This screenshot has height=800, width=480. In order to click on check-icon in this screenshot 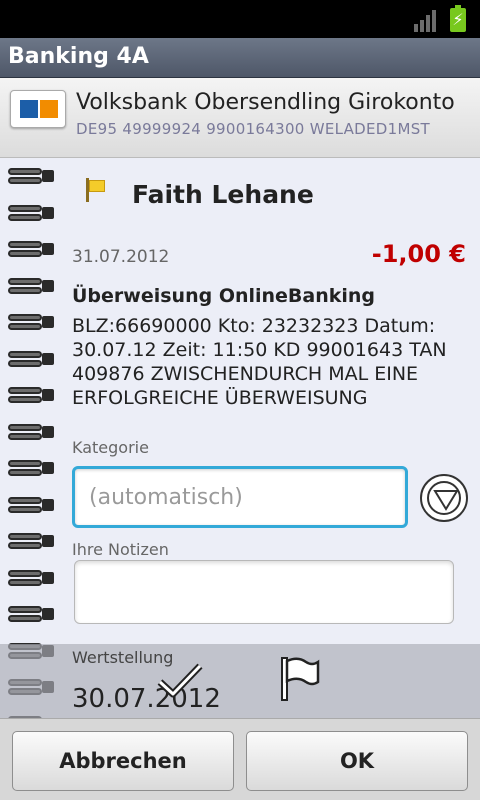, I will do `click(180, 680)`.